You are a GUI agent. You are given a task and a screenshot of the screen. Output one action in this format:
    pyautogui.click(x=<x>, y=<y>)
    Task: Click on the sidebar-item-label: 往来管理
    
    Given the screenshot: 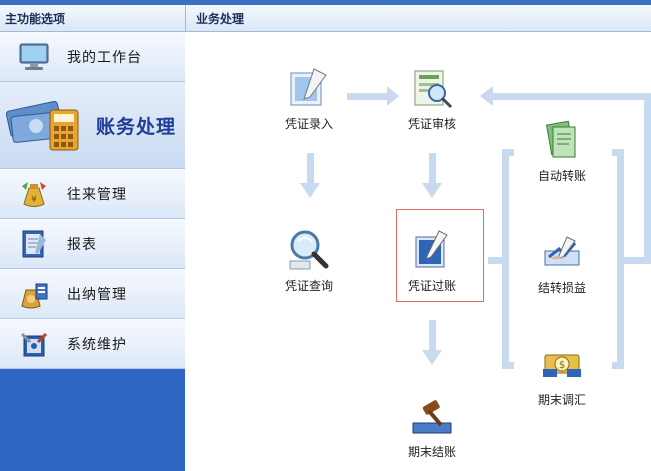 What is the action you would take?
    pyautogui.click(x=97, y=195)
    